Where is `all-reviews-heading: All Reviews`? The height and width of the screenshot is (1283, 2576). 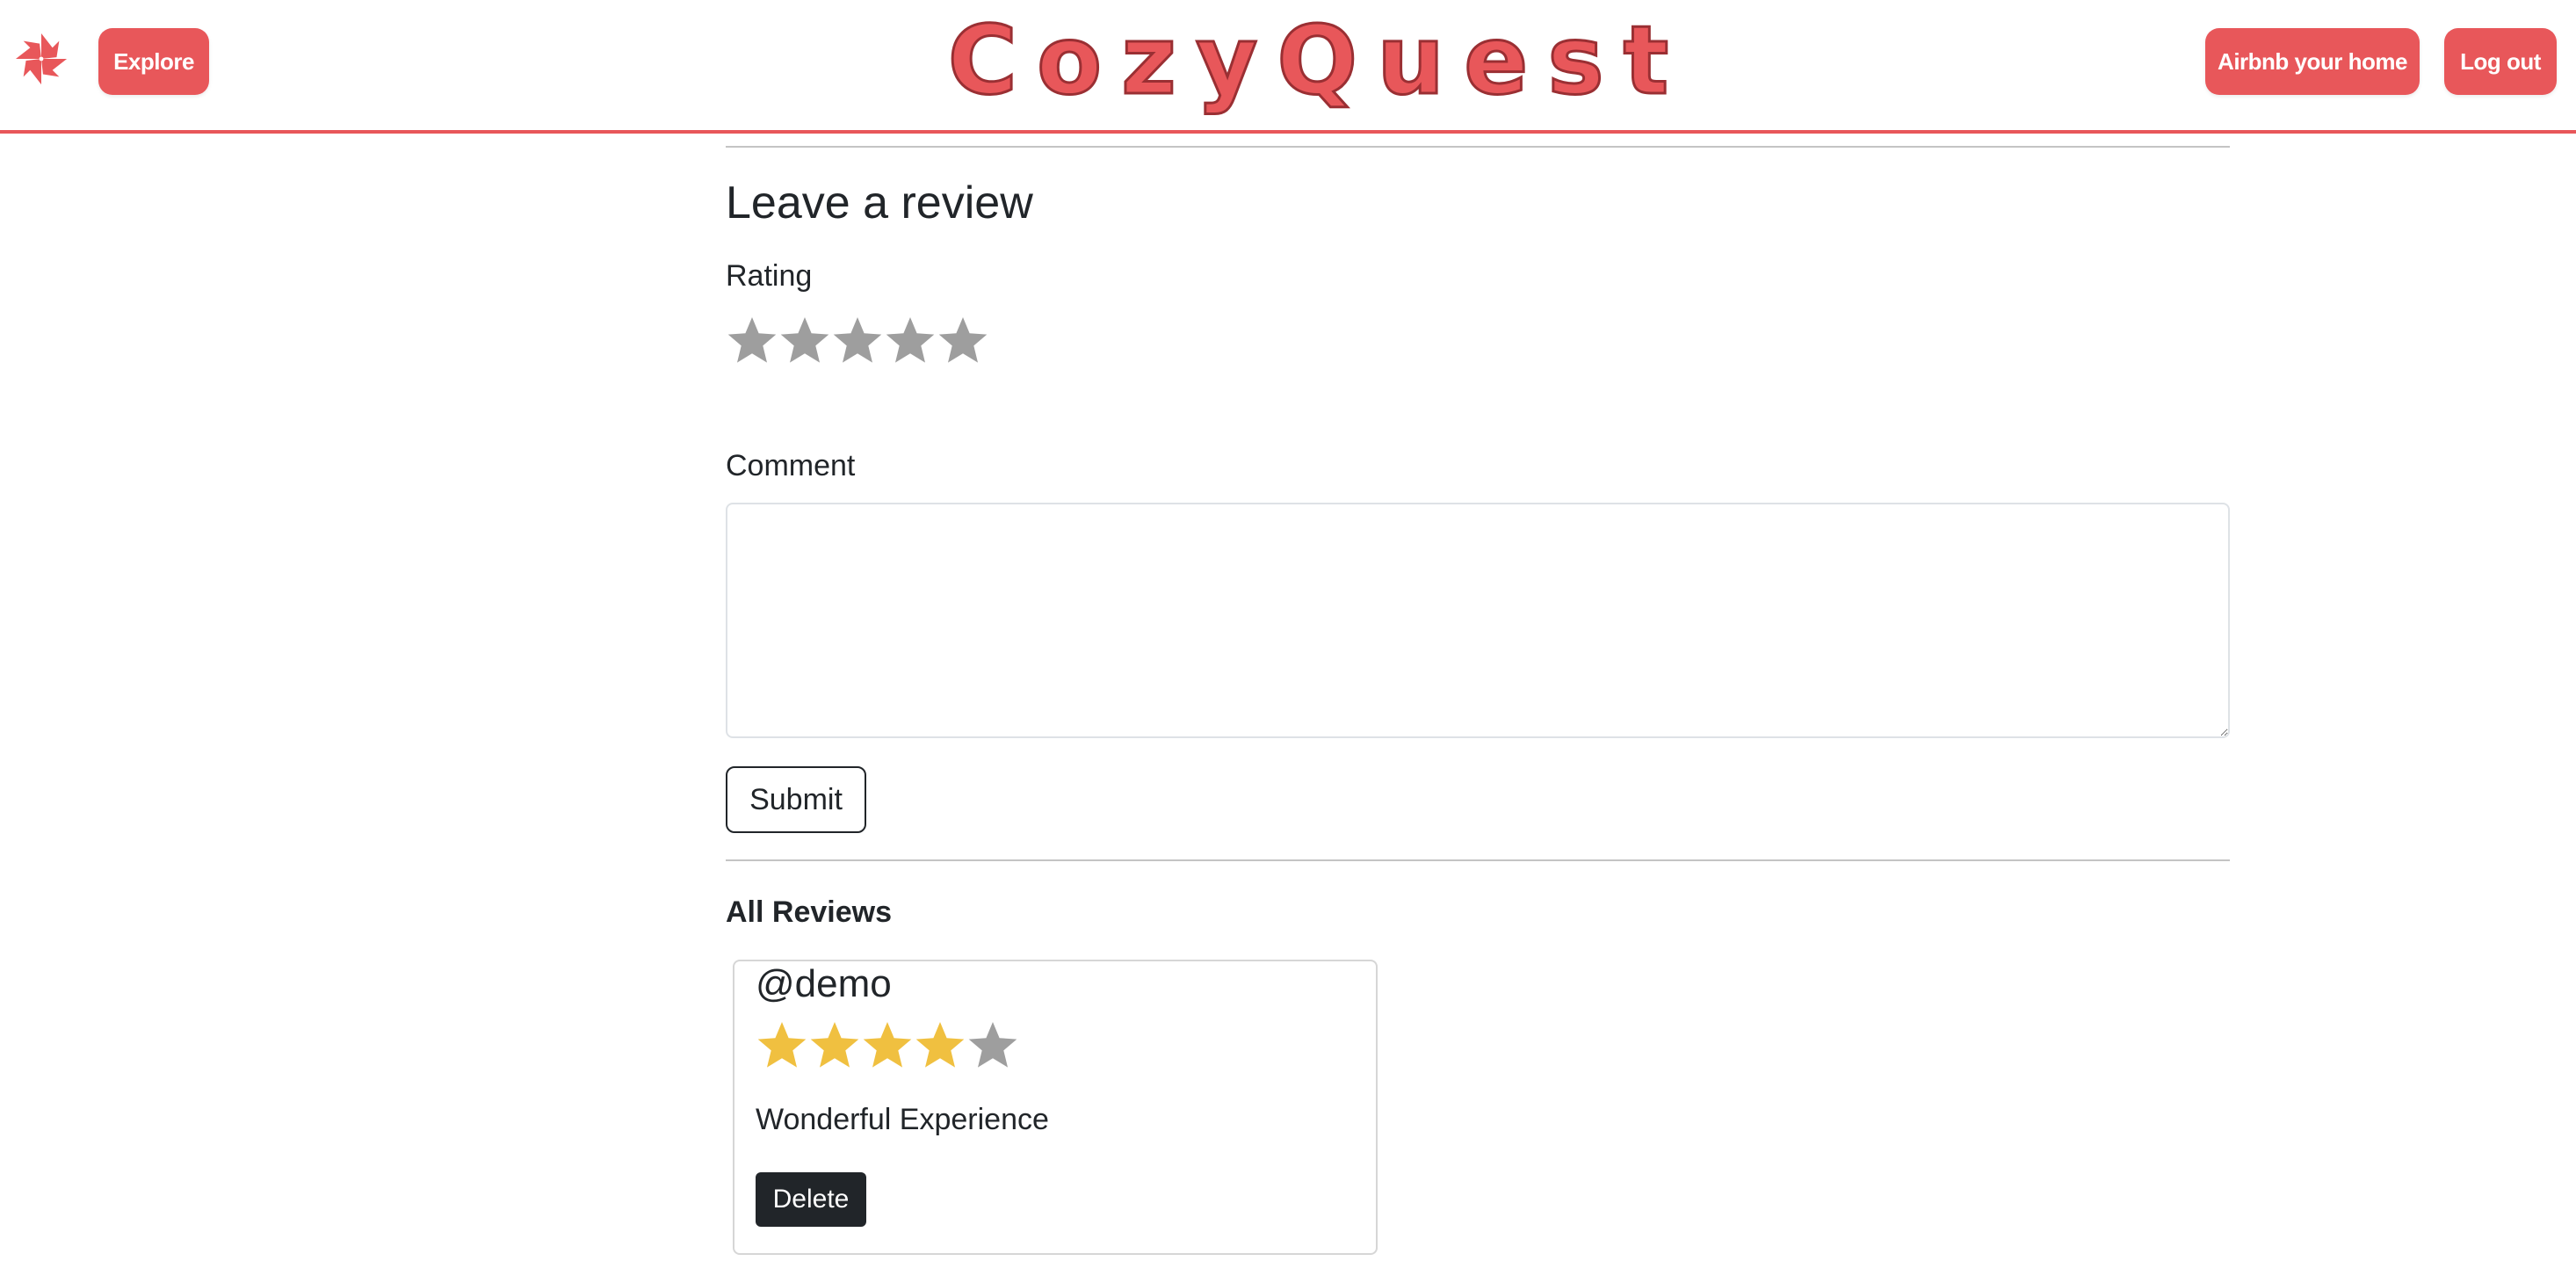 all-reviews-heading: All Reviews is located at coordinates (809, 912).